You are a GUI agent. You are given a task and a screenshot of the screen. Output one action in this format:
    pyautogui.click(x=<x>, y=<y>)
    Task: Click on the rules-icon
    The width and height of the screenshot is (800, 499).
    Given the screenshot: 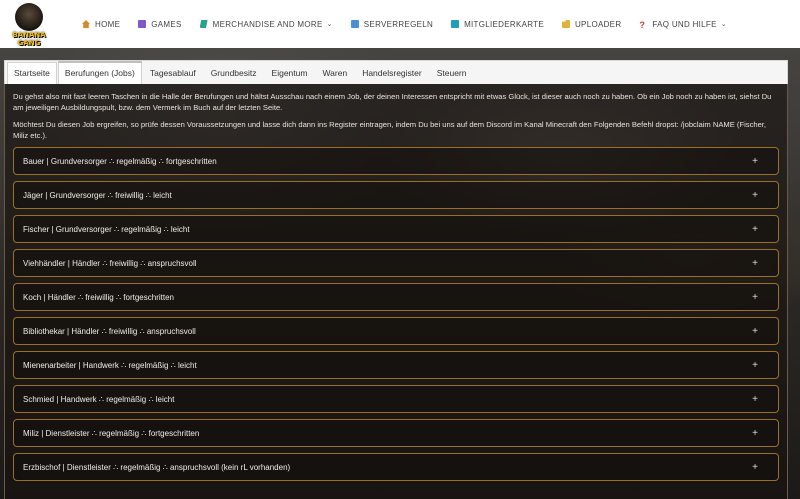 What is the action you would take?
    pyautogui.click(x=354, y=24)
    